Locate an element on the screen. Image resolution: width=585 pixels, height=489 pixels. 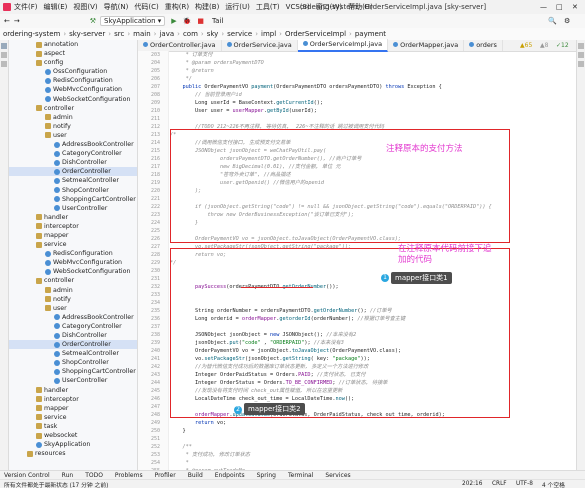
bookmarks-tool-icon is located at coordinates (4, 64).